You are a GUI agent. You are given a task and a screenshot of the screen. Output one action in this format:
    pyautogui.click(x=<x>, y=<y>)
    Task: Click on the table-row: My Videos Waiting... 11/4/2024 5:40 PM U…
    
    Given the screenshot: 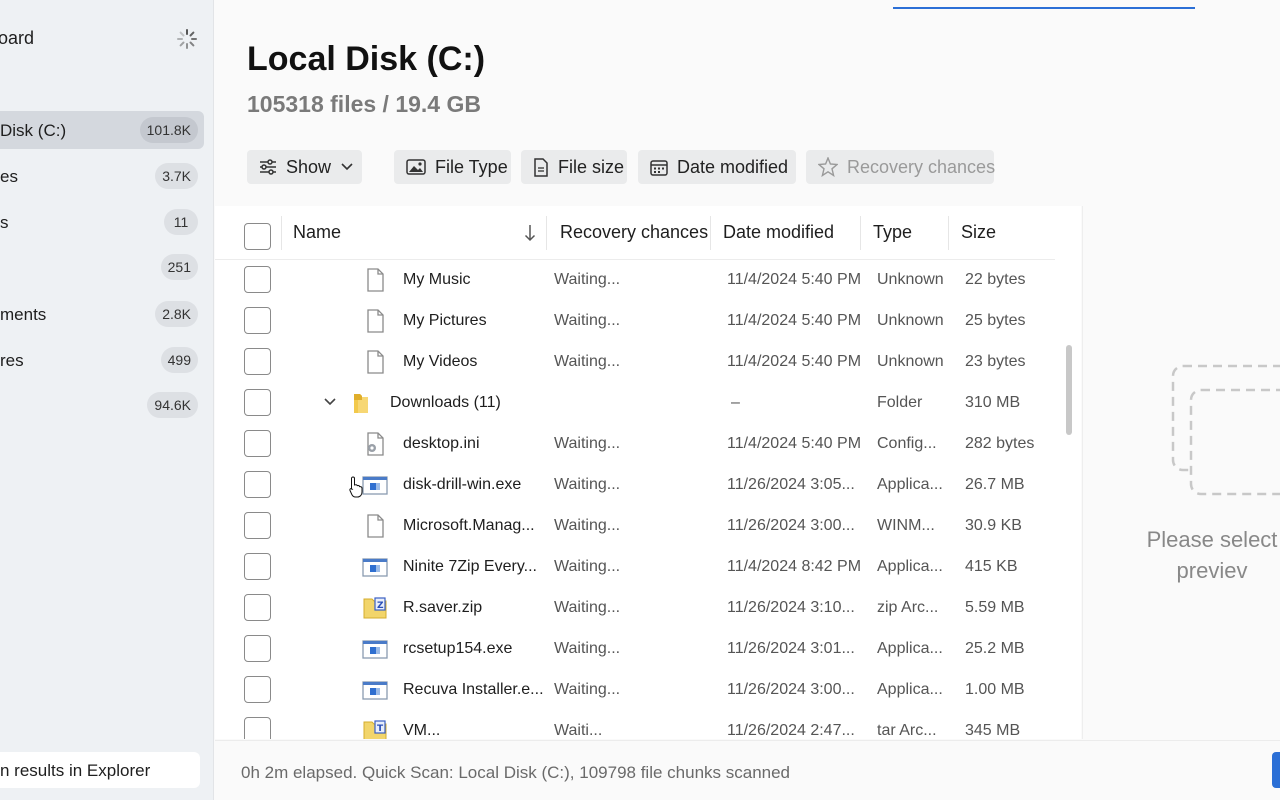 What is the action you would take?
    pyautogui.click(x=635, y=361)
    